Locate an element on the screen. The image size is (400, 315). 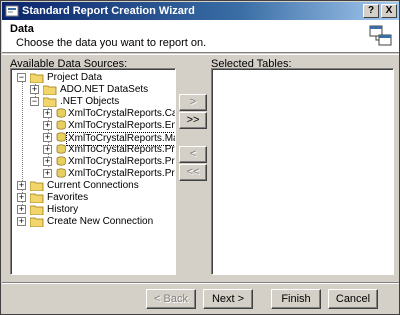
window-title: Standard Report Creation Wizard is located at coordinates (108, 11).